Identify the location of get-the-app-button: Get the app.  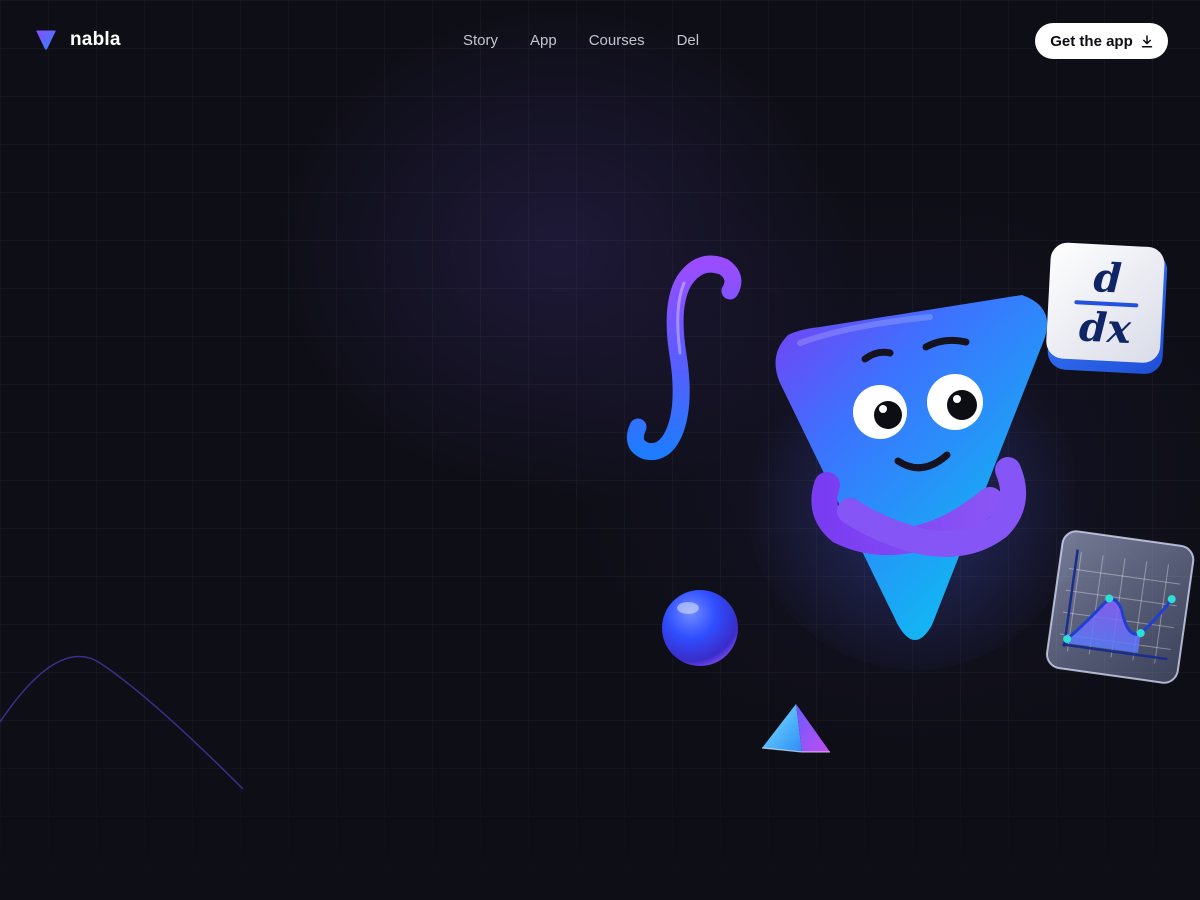
(1101, 41).